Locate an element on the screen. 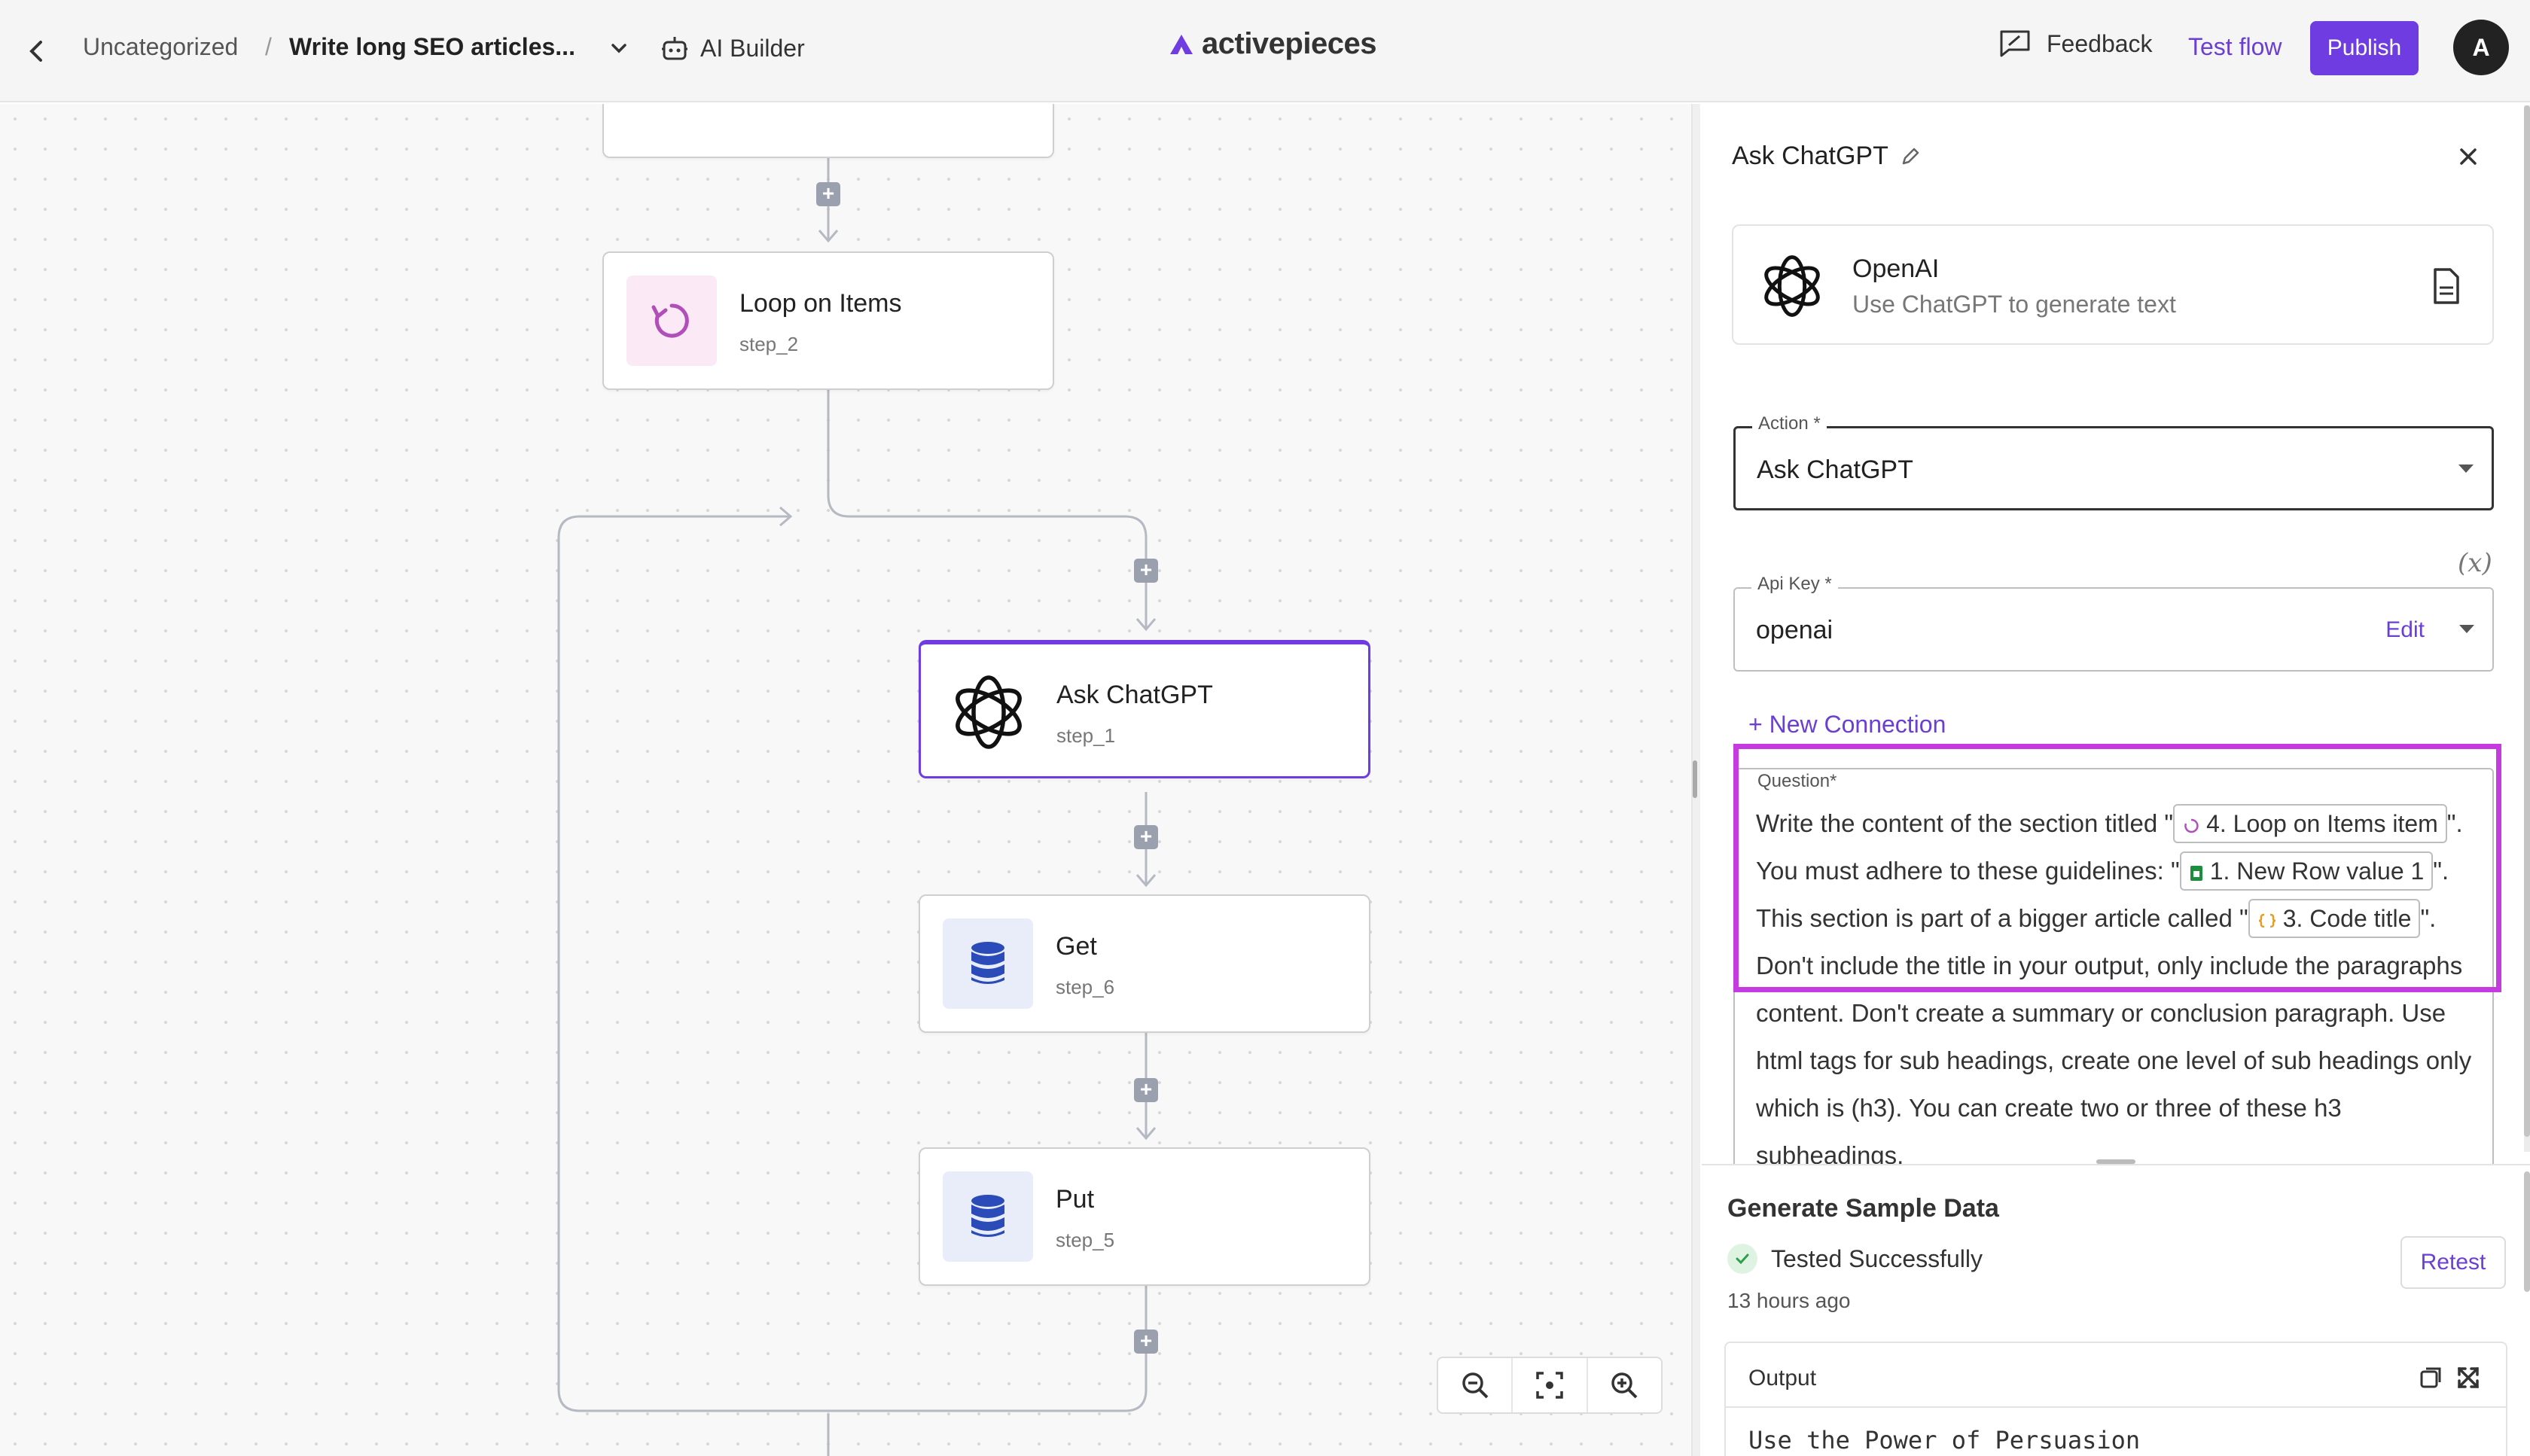 Image resolution: width=2530 pixels, height=1456 pixels. output-label: Output is located at coordinates (1783, 1378).